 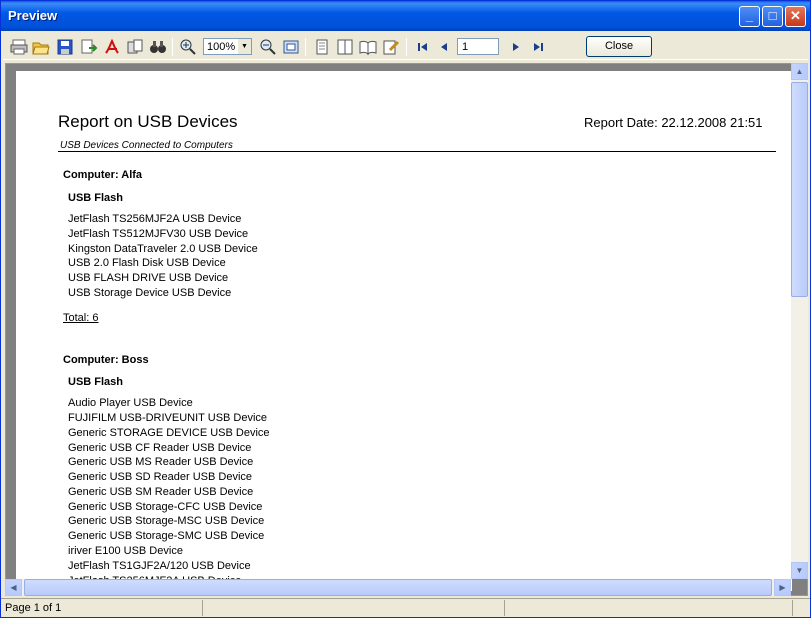 What do you see at coordinates (102, 608) in the screenshot?
I see `page-info: Page 1 of 1` at bounding box center [102, 608].